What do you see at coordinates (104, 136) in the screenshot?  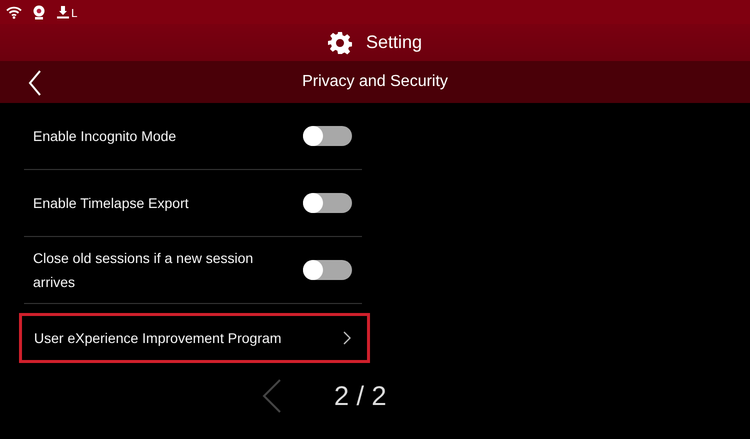 I see `setting-label: Enable Incognito Mode` at bounding box center [104, 136].